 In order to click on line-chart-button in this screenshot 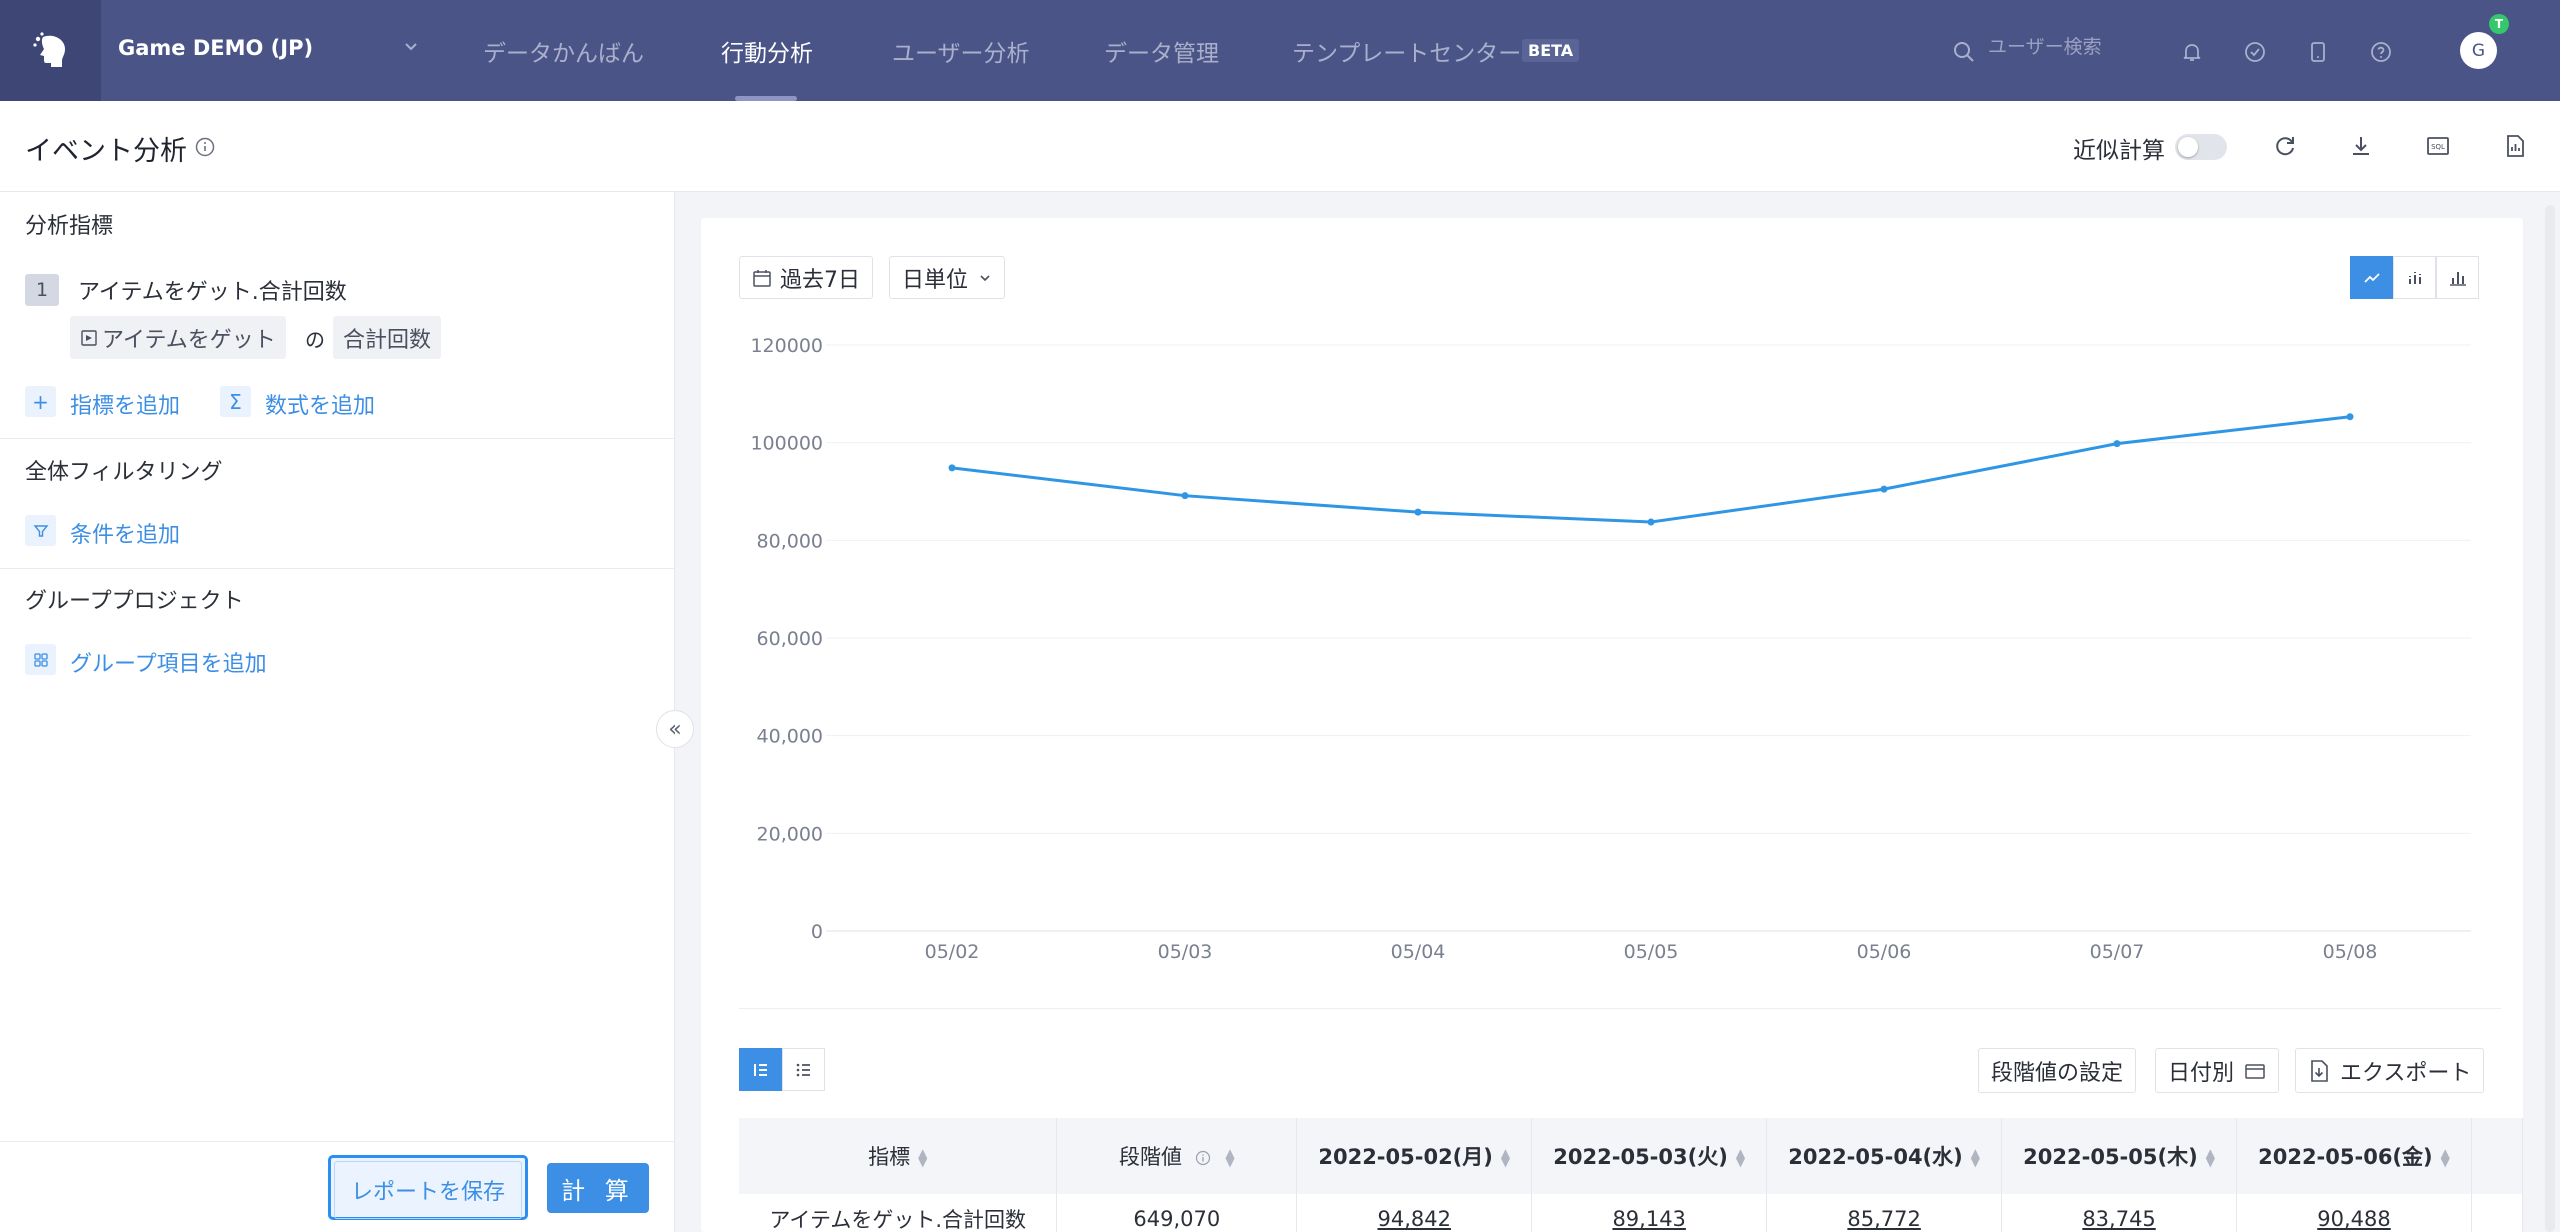, I will do `click(2371, 277)`.